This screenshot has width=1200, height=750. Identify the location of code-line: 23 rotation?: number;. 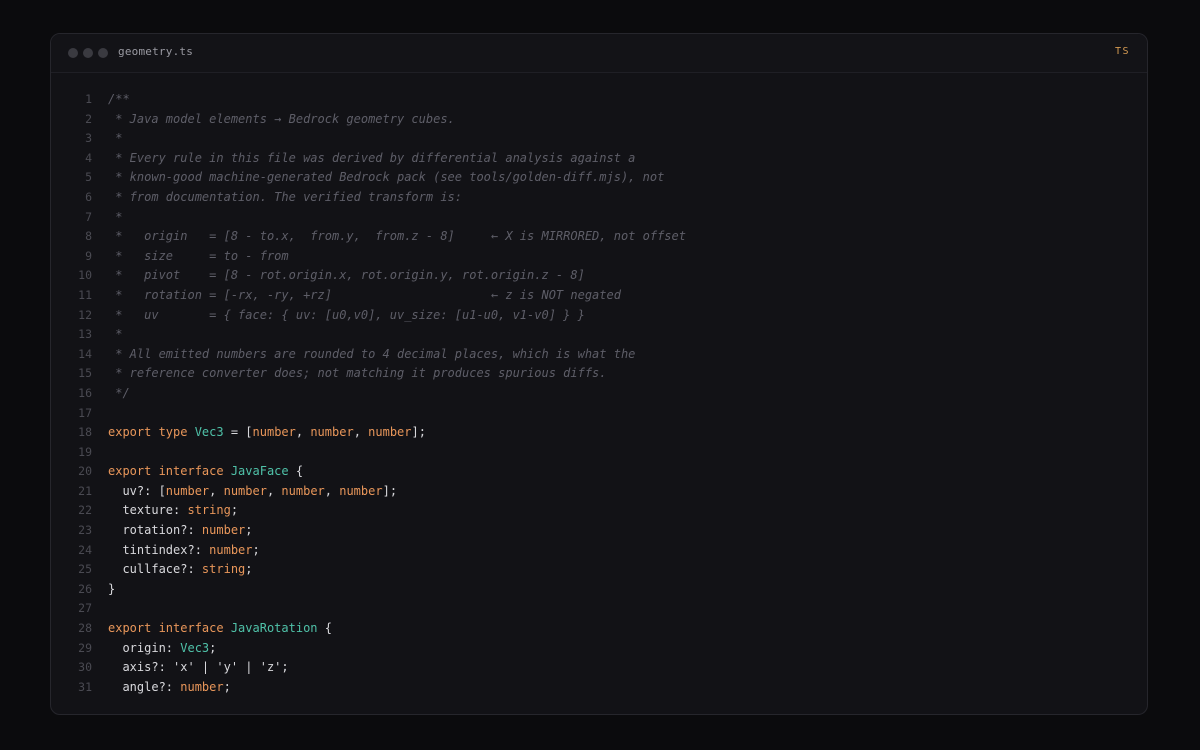
(599, 531).